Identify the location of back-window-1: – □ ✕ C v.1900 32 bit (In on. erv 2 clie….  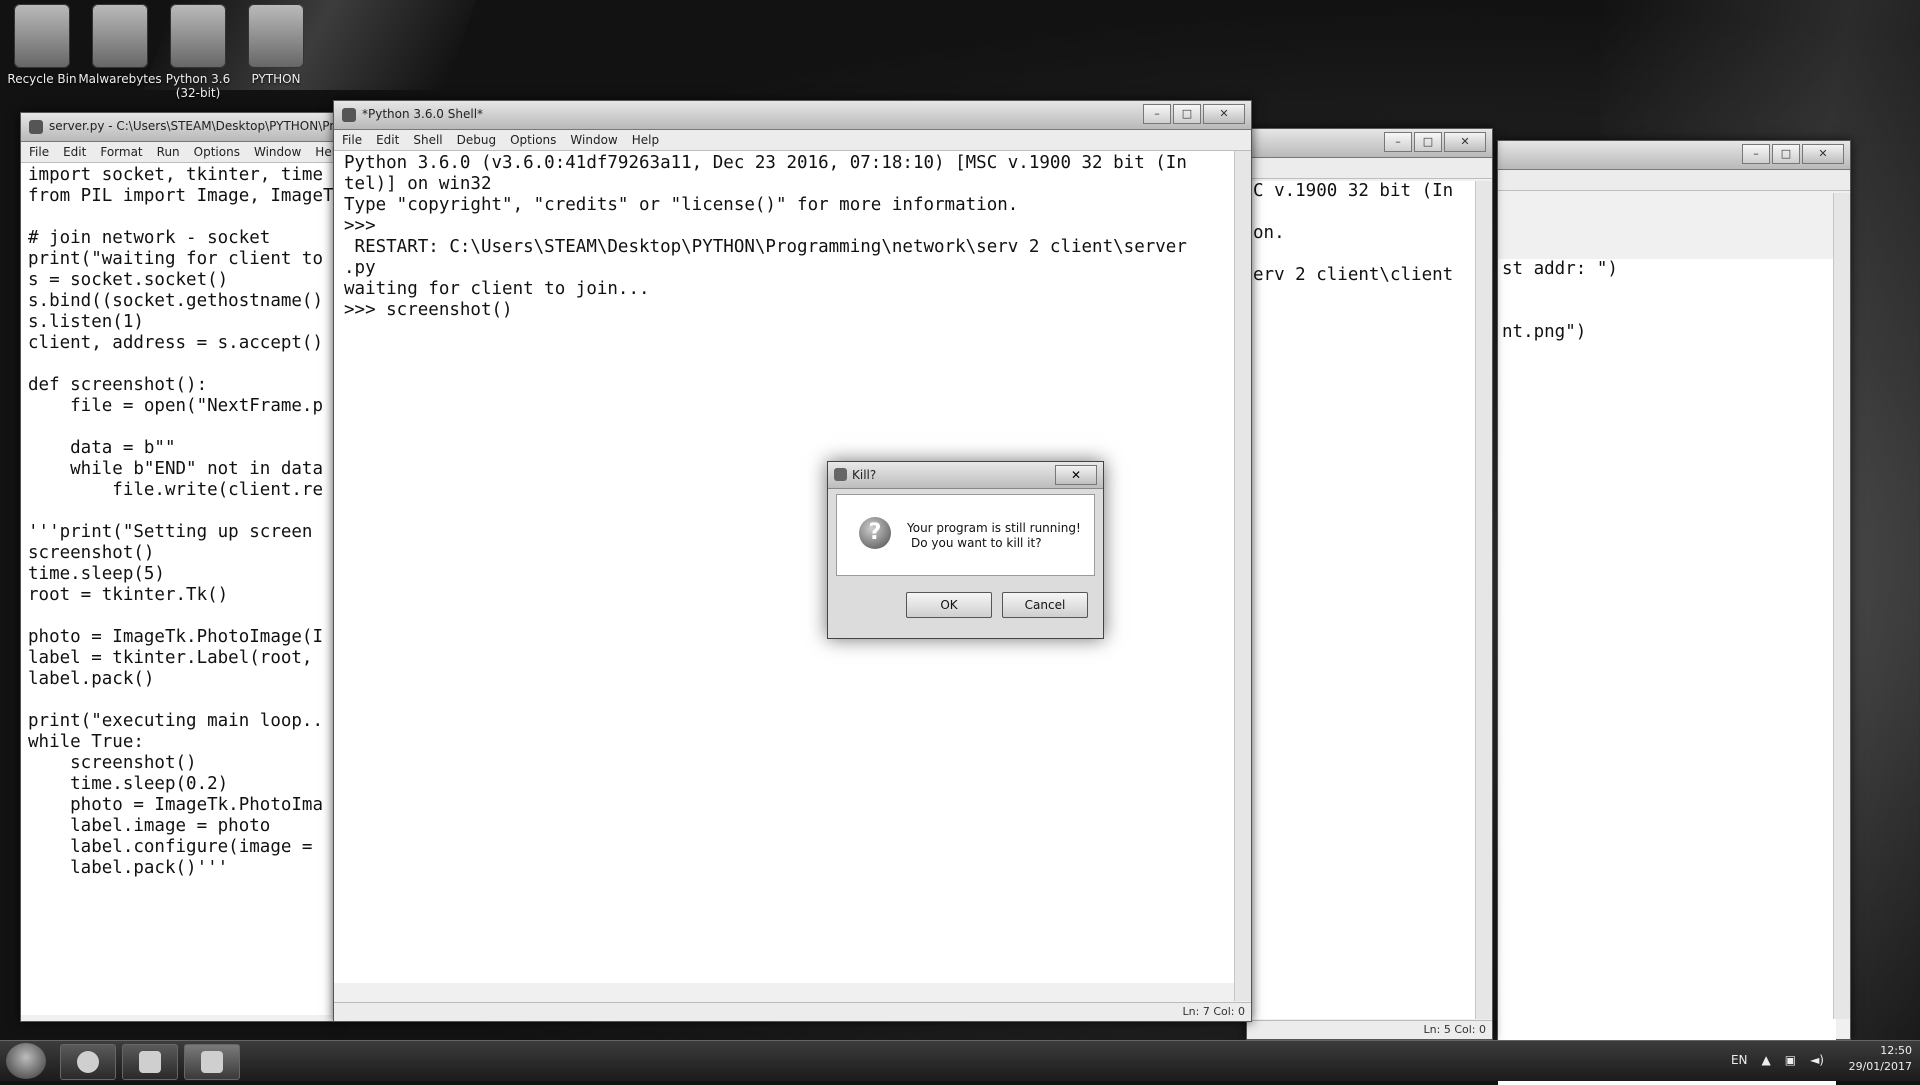
(1369, 584).